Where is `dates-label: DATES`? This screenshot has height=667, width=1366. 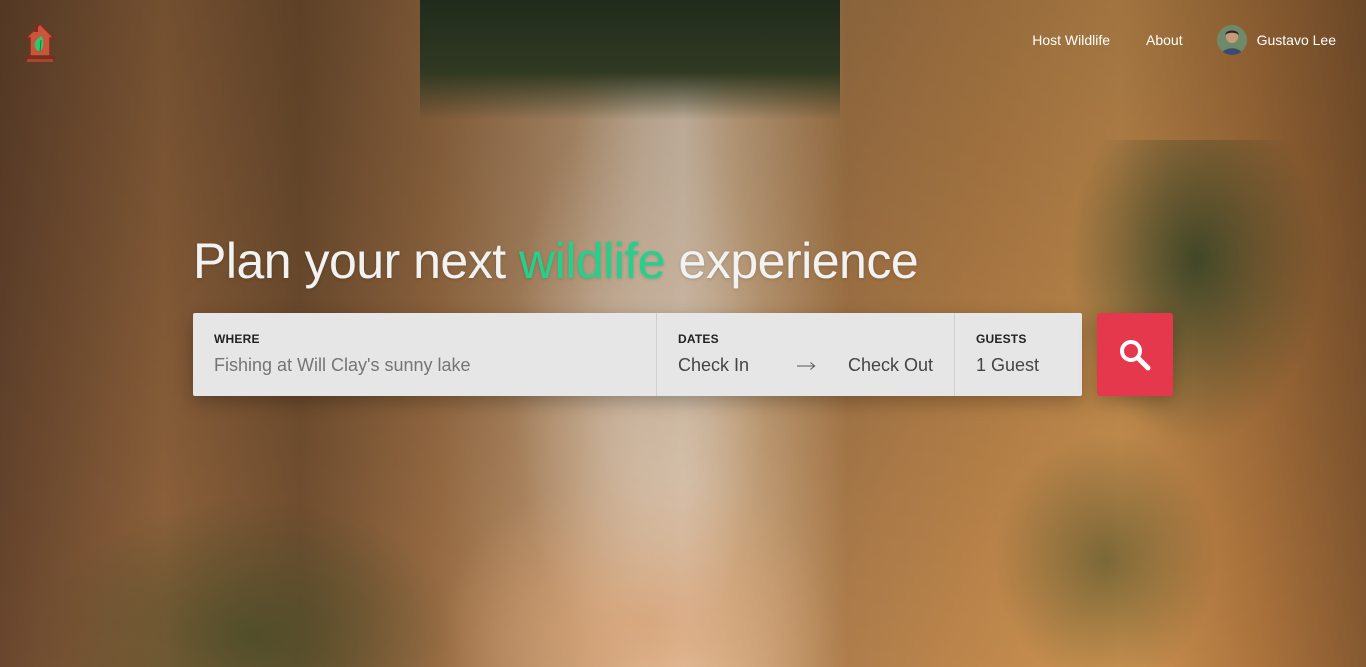 dates-label: DATES is located at coordinates (698, 339).